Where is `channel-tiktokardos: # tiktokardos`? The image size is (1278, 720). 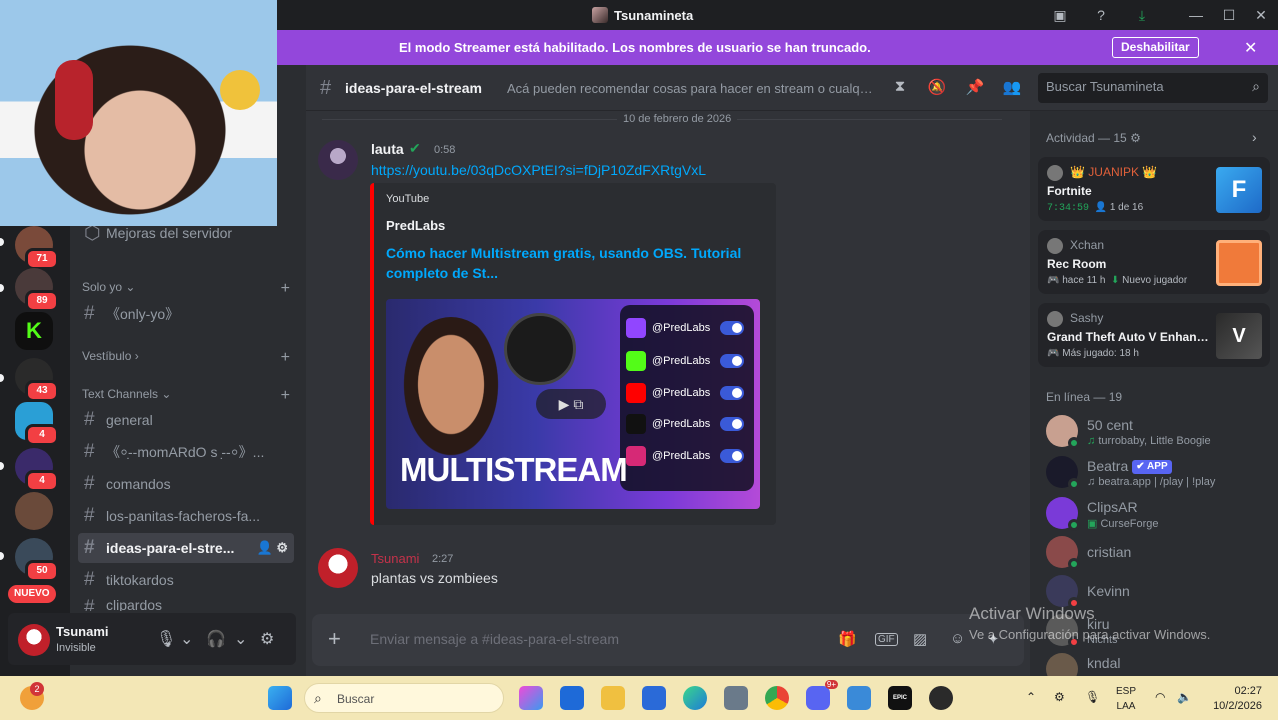 channel-tiktokardos: # tiktokardos is located at coordinates (186, 580).